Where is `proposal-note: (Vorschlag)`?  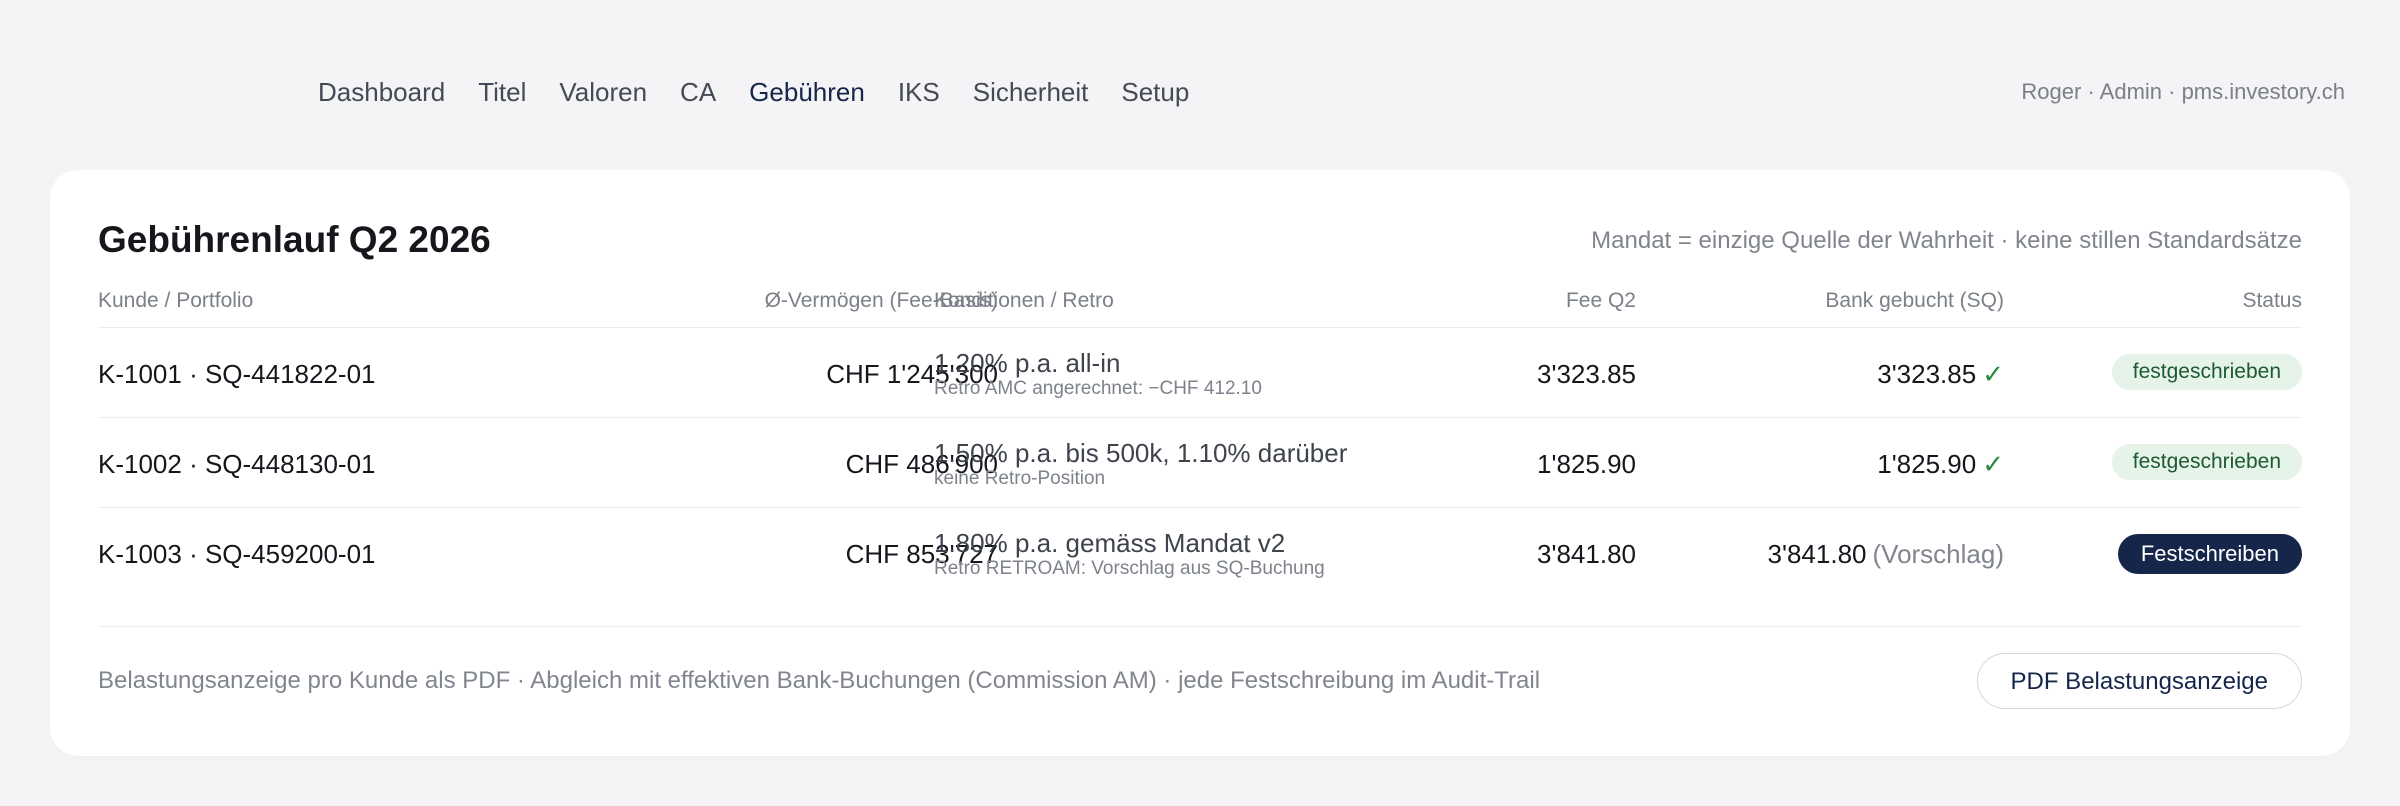 proposal-note: (Vorschlag) is located at coordinates (1938, 554).